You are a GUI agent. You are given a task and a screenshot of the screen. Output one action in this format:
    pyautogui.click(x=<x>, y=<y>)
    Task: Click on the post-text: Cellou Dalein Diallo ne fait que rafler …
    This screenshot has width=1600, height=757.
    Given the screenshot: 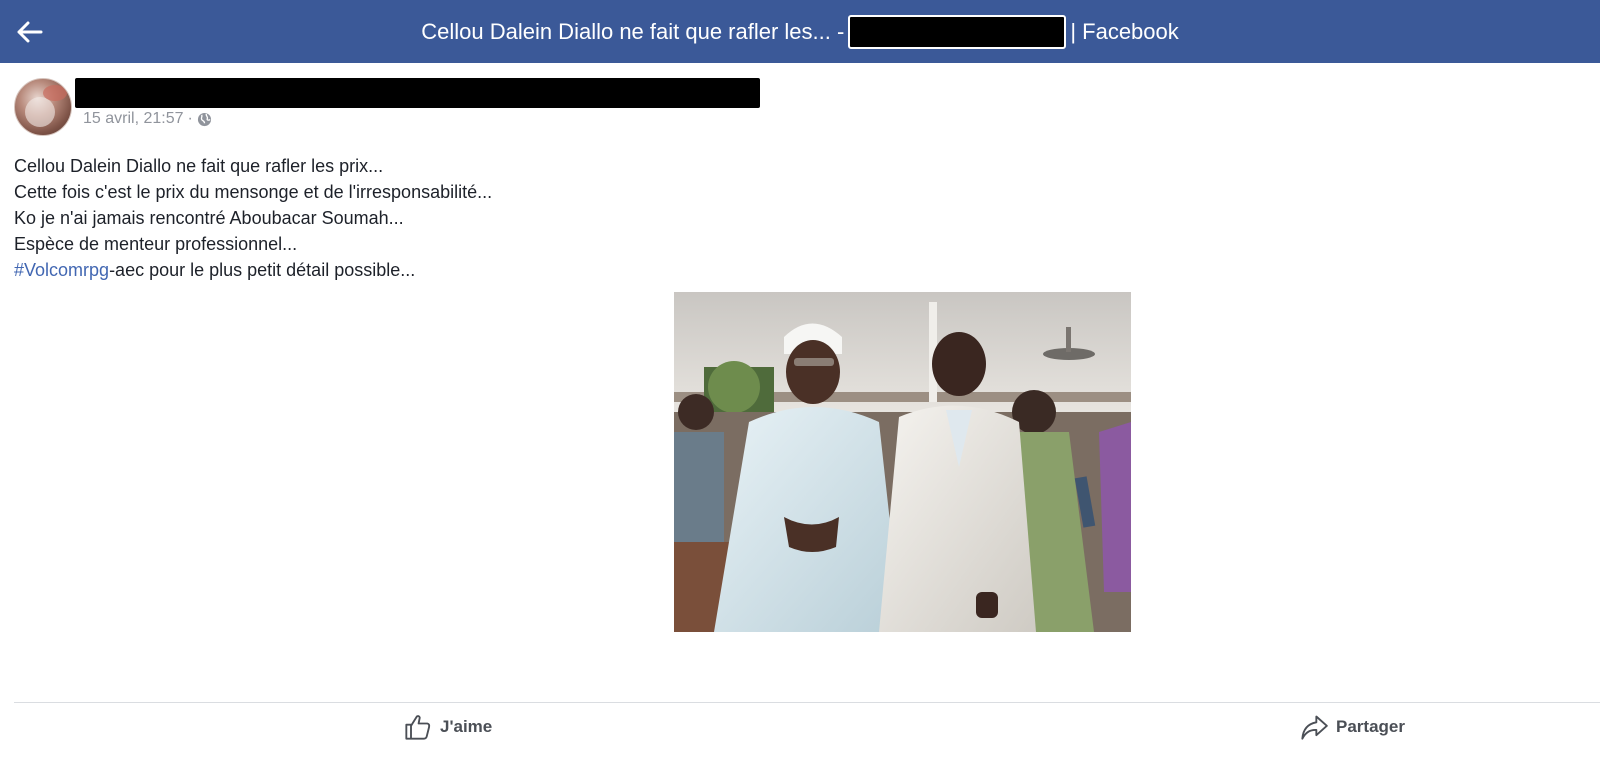 What is the action you would take?
    pyautogui.click(x=253, y=218)
    